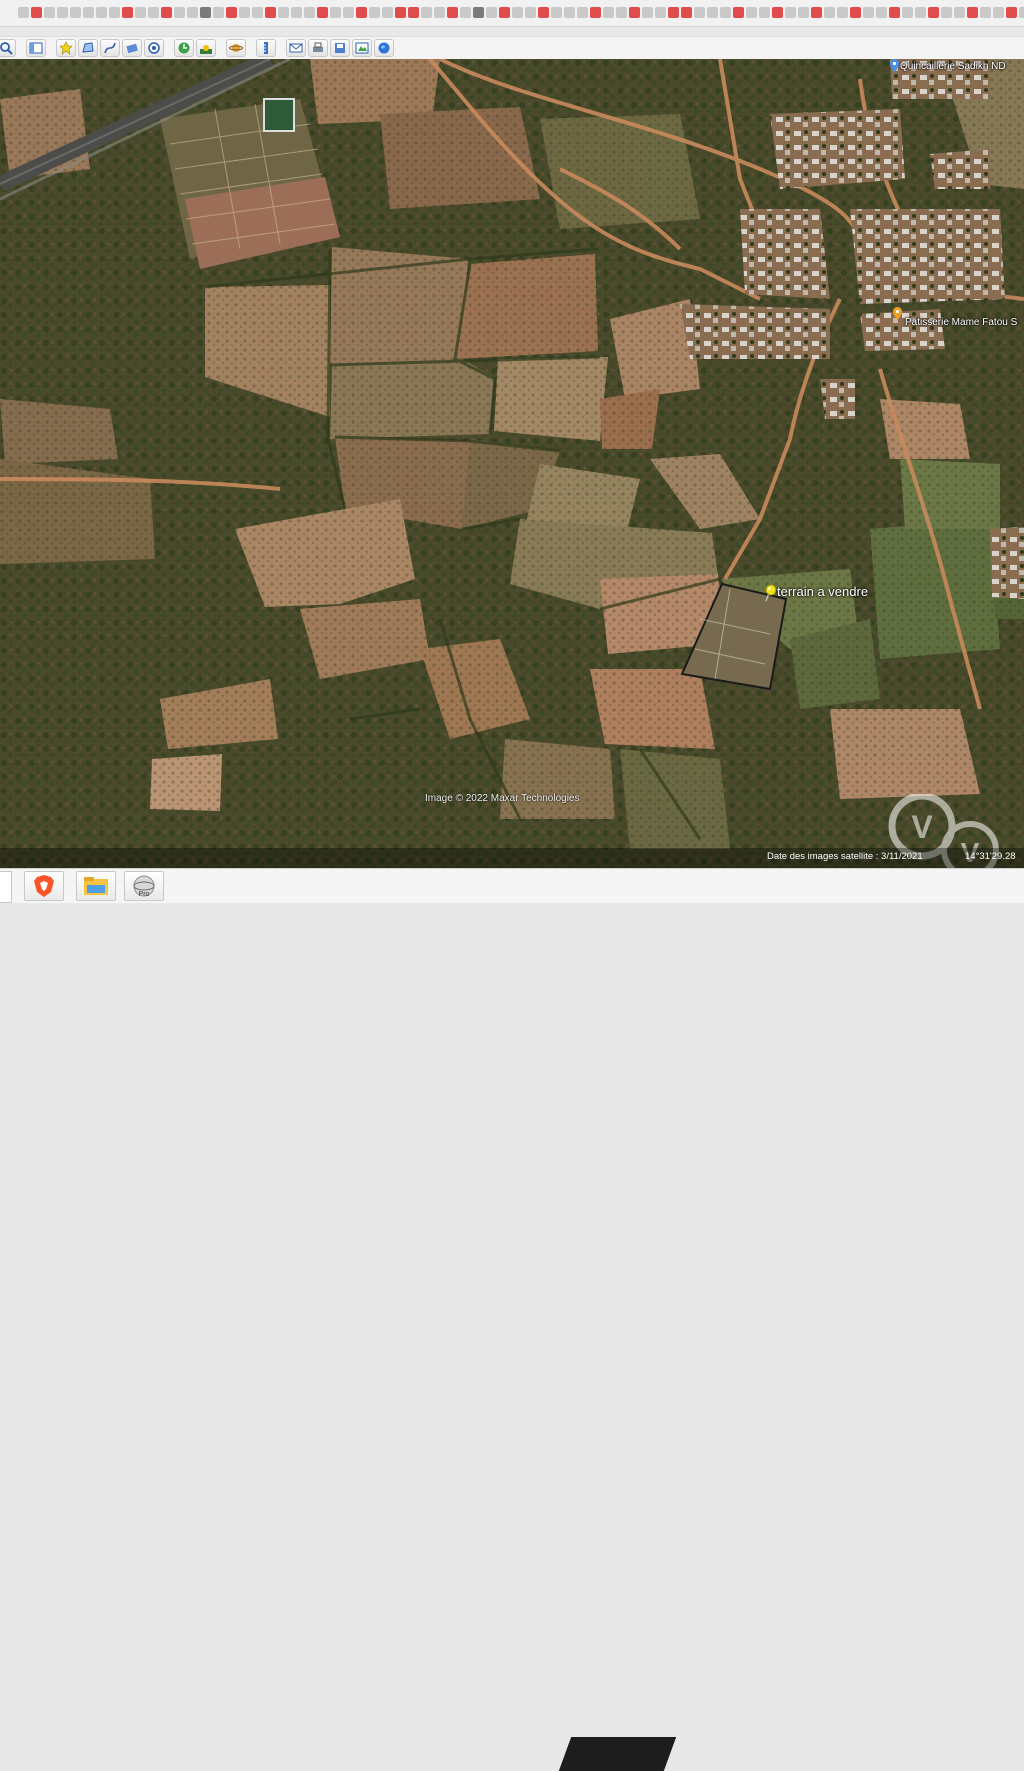  Describe the element at coordinates (96, 886) in the screenshot. I see `file-explorer-icon` at that location.